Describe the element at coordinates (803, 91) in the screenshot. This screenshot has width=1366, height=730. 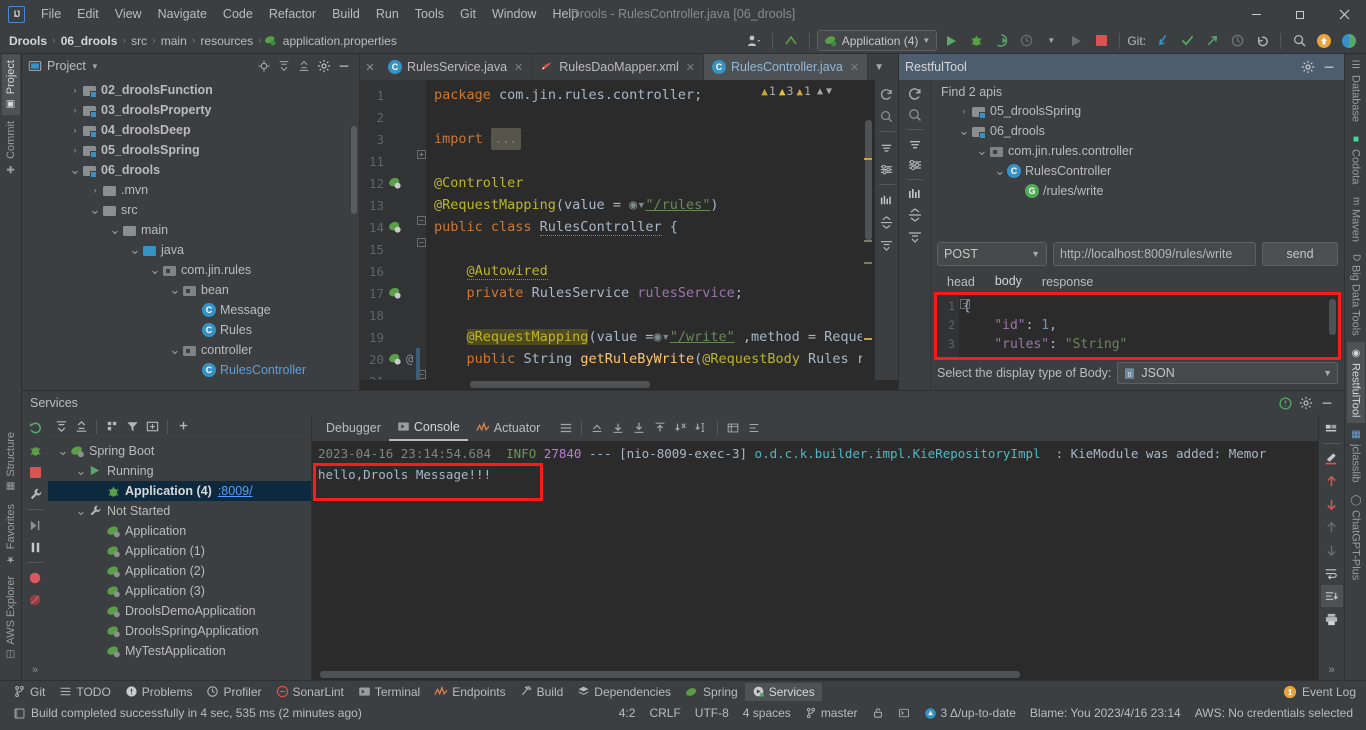
I see `inspection-warning-3: ▲ 1` at that location.